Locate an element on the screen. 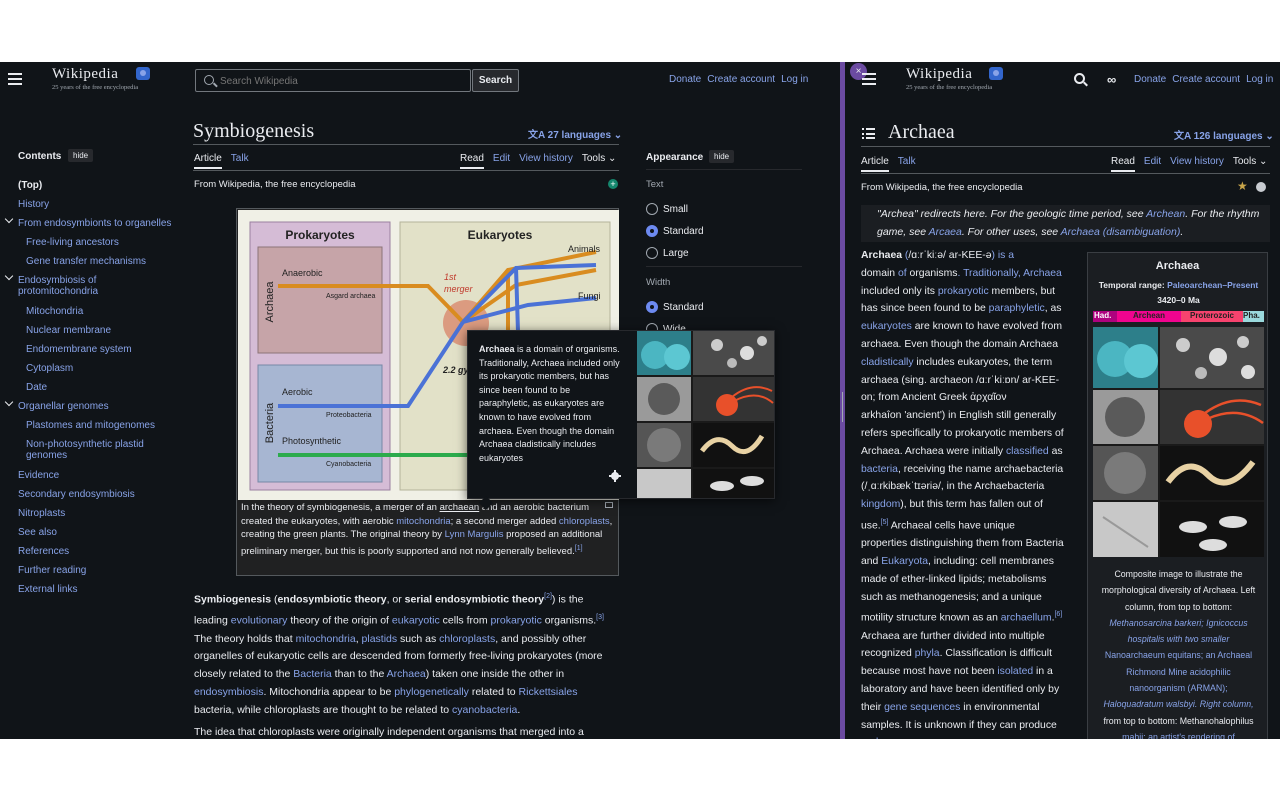  radio-large is located at coordinates (652, 253).